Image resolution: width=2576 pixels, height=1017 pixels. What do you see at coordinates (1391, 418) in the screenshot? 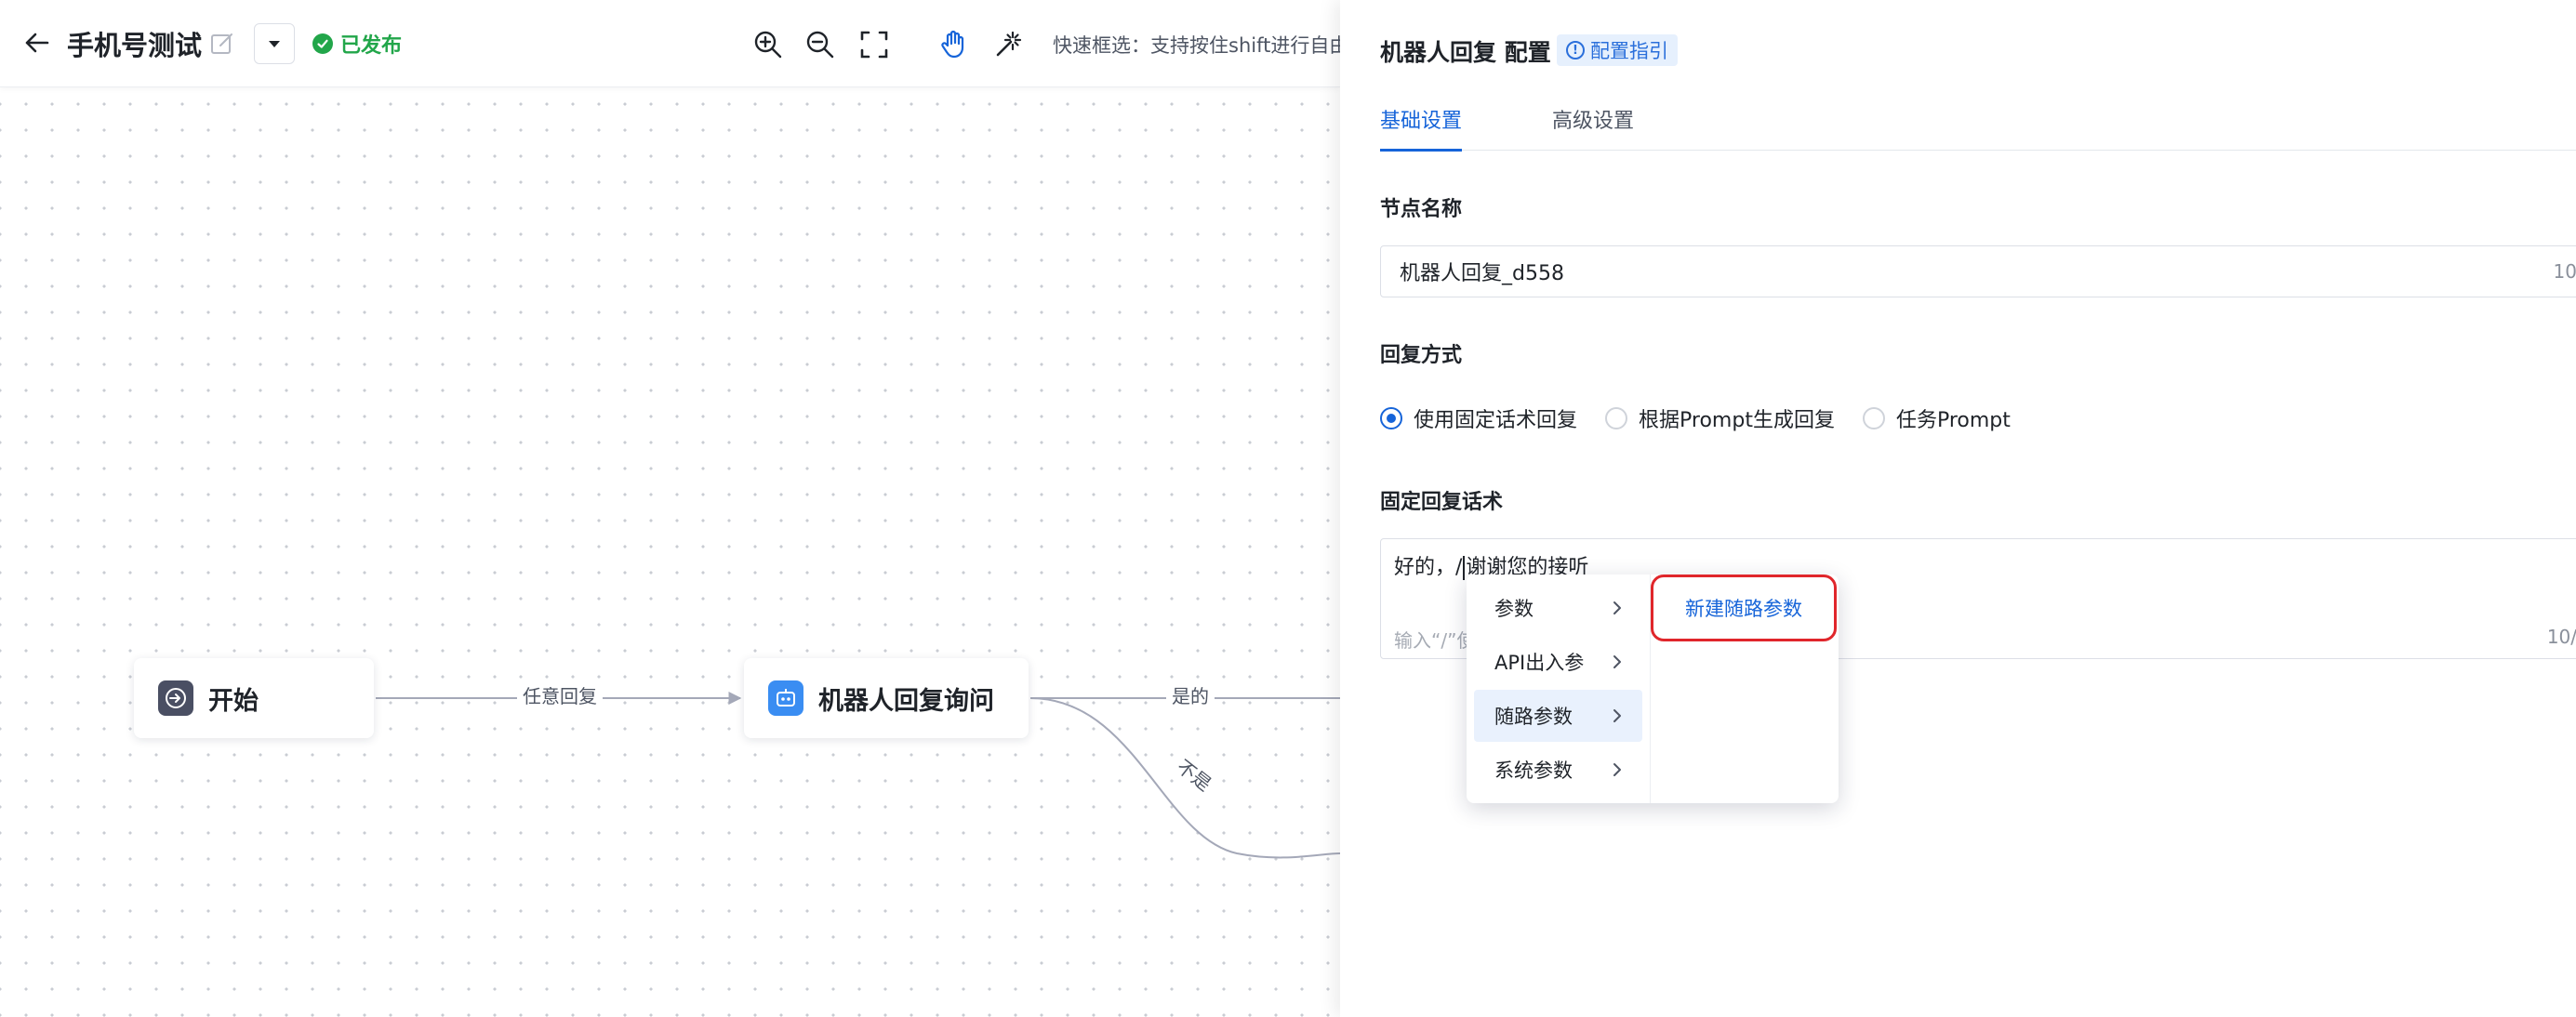
I see `radio-checked-icon` at bounding box center [1391, 418].